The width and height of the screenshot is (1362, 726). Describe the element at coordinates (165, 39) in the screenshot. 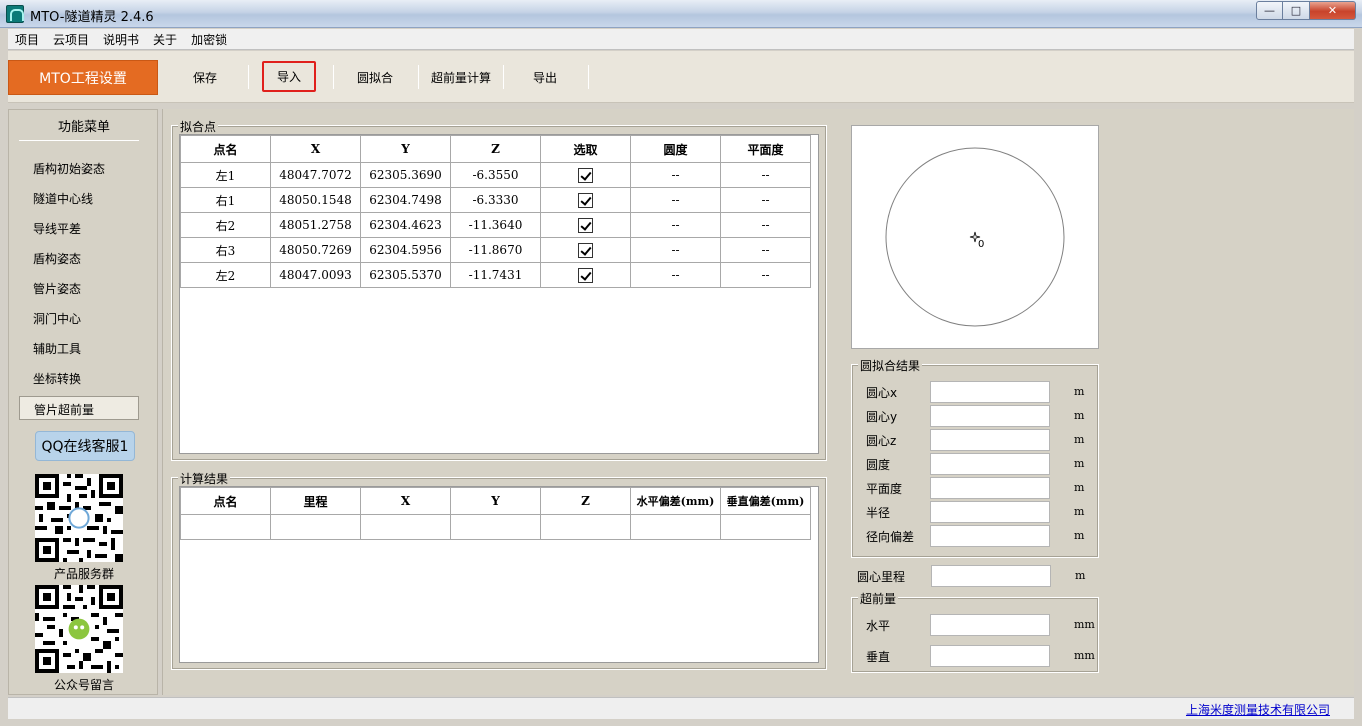

I see `menu-about: 关于` at that location.